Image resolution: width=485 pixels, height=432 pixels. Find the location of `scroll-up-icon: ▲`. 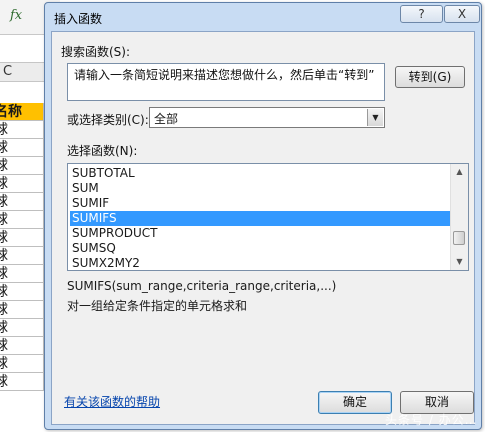

scroll-up-icon: ▲ is located at coordinates (459, 172).